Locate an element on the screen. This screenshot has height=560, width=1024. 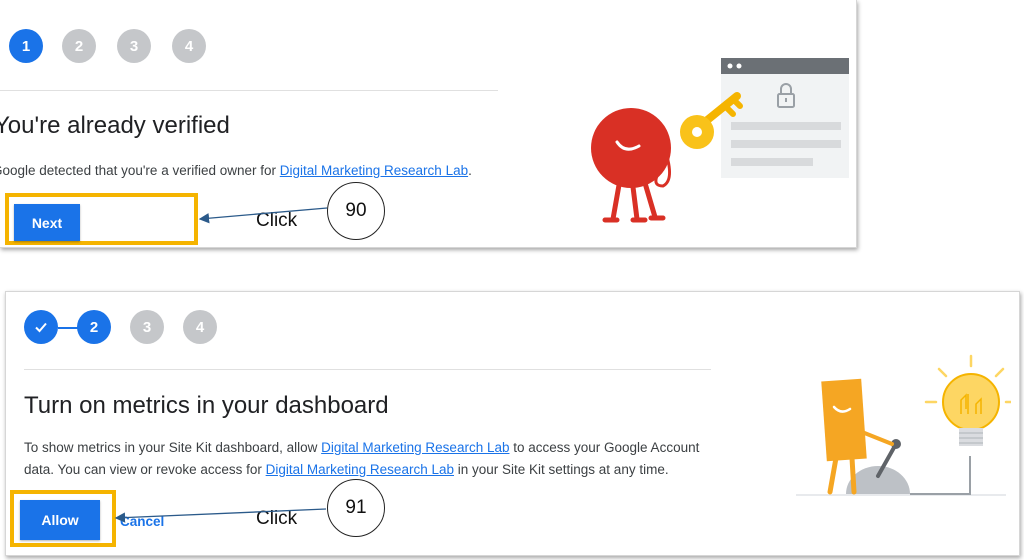
checkmark-icon is located at coordinates (41, 327).